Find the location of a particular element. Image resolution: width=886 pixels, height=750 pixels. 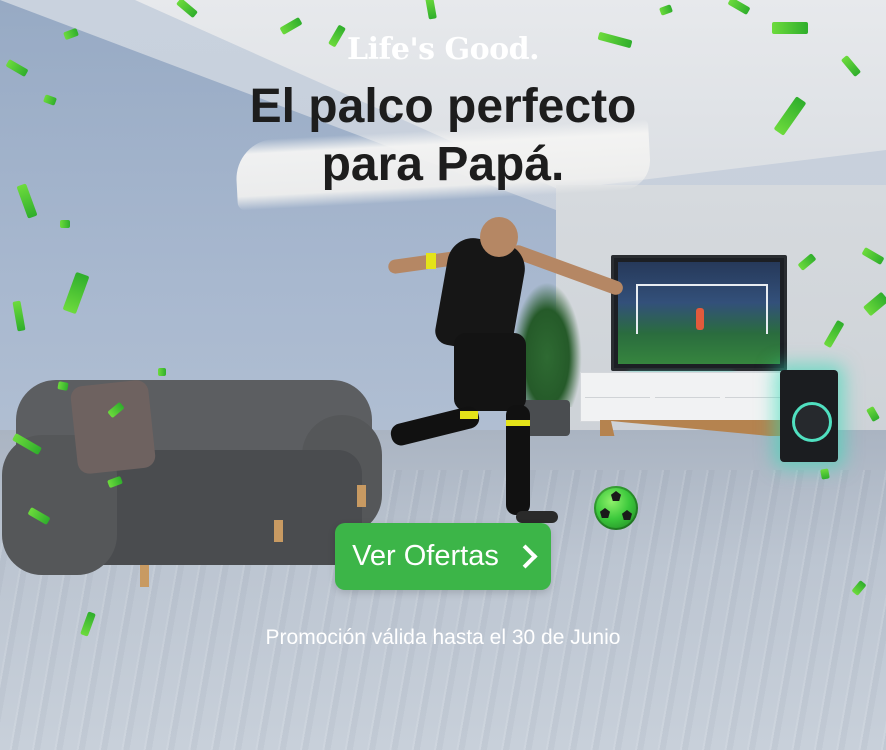

sofa-pillow is located at coordinates (113, 427).